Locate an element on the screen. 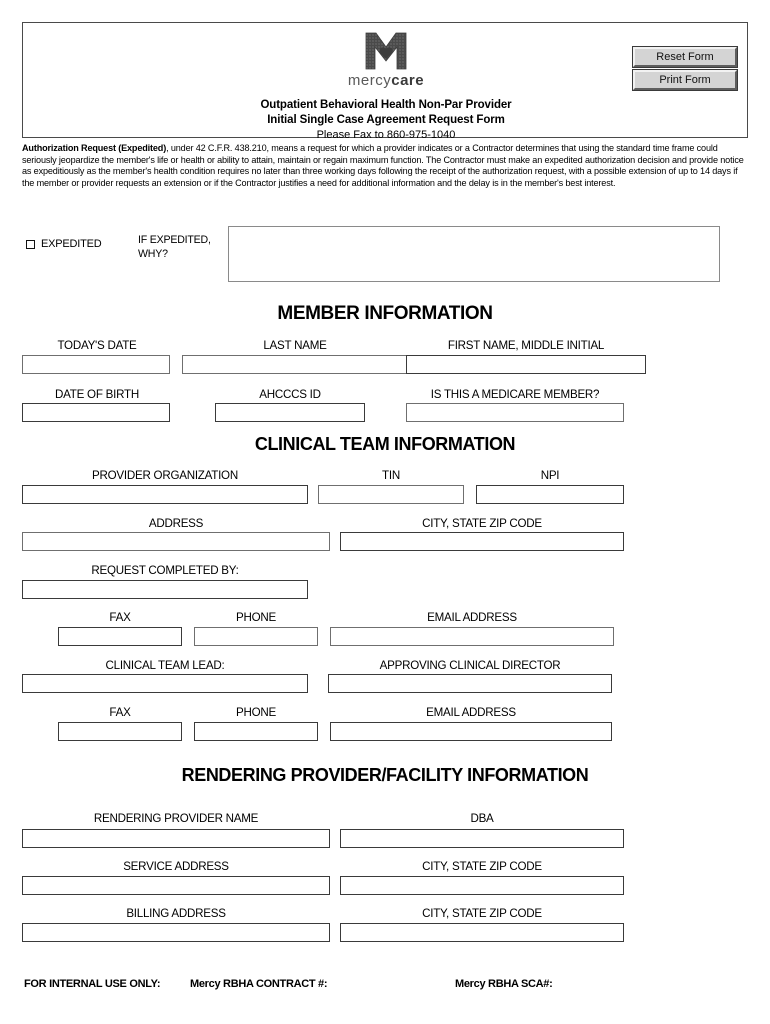 The height and width of the screenshot is (1024, 770). input-city-state-zip-code-clinical is located at coordinates (482, 541).